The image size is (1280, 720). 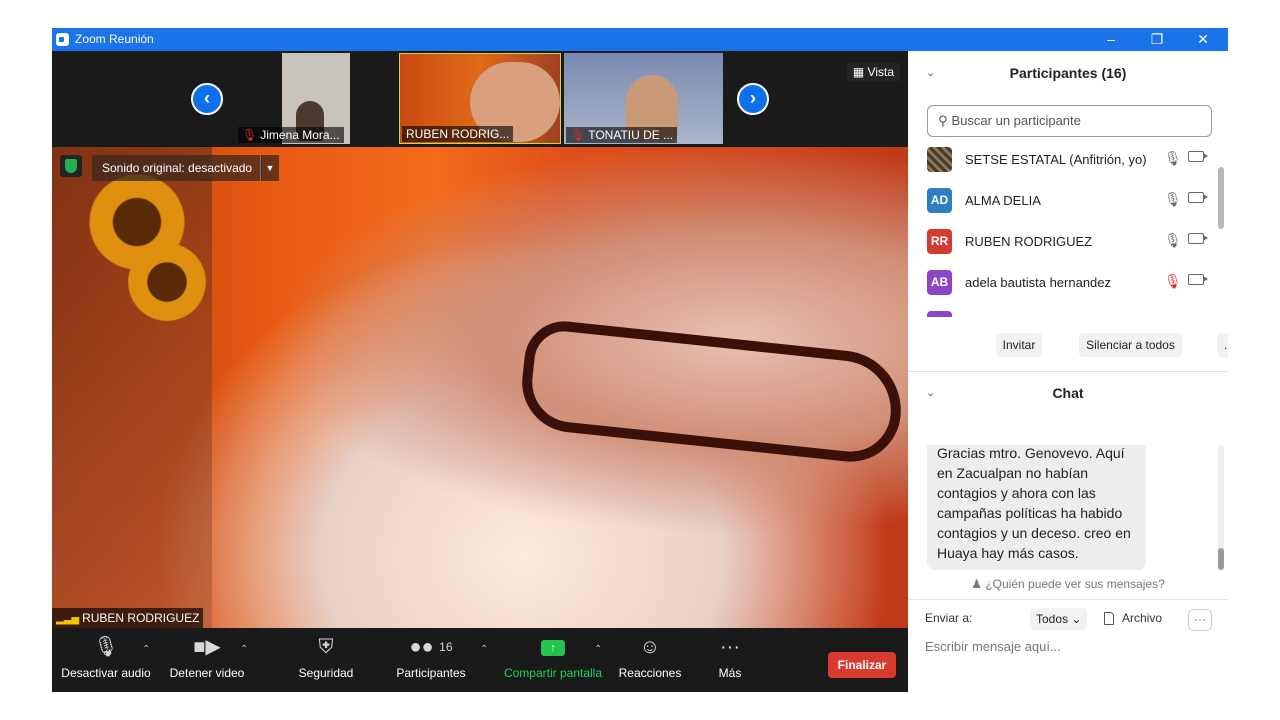 What do you see at coordinates (753, 99) in the screenshot?
I see `next-page-button: ›` at bounding box center [753, 99].